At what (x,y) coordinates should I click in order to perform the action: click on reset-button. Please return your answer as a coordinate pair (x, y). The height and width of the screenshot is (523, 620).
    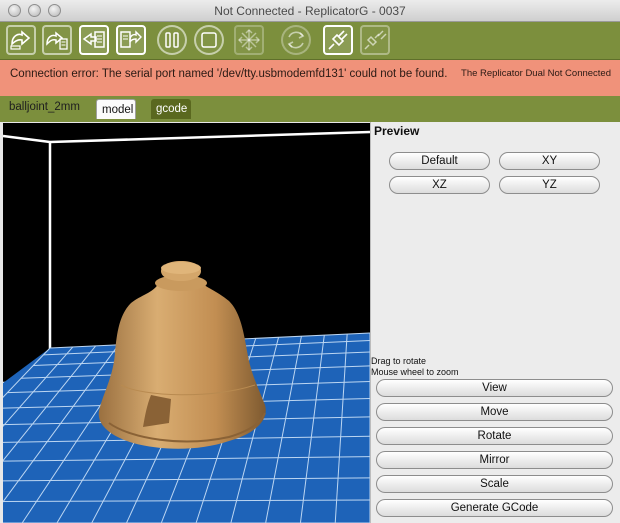
    Looking at the image, I should click on (296, 40).